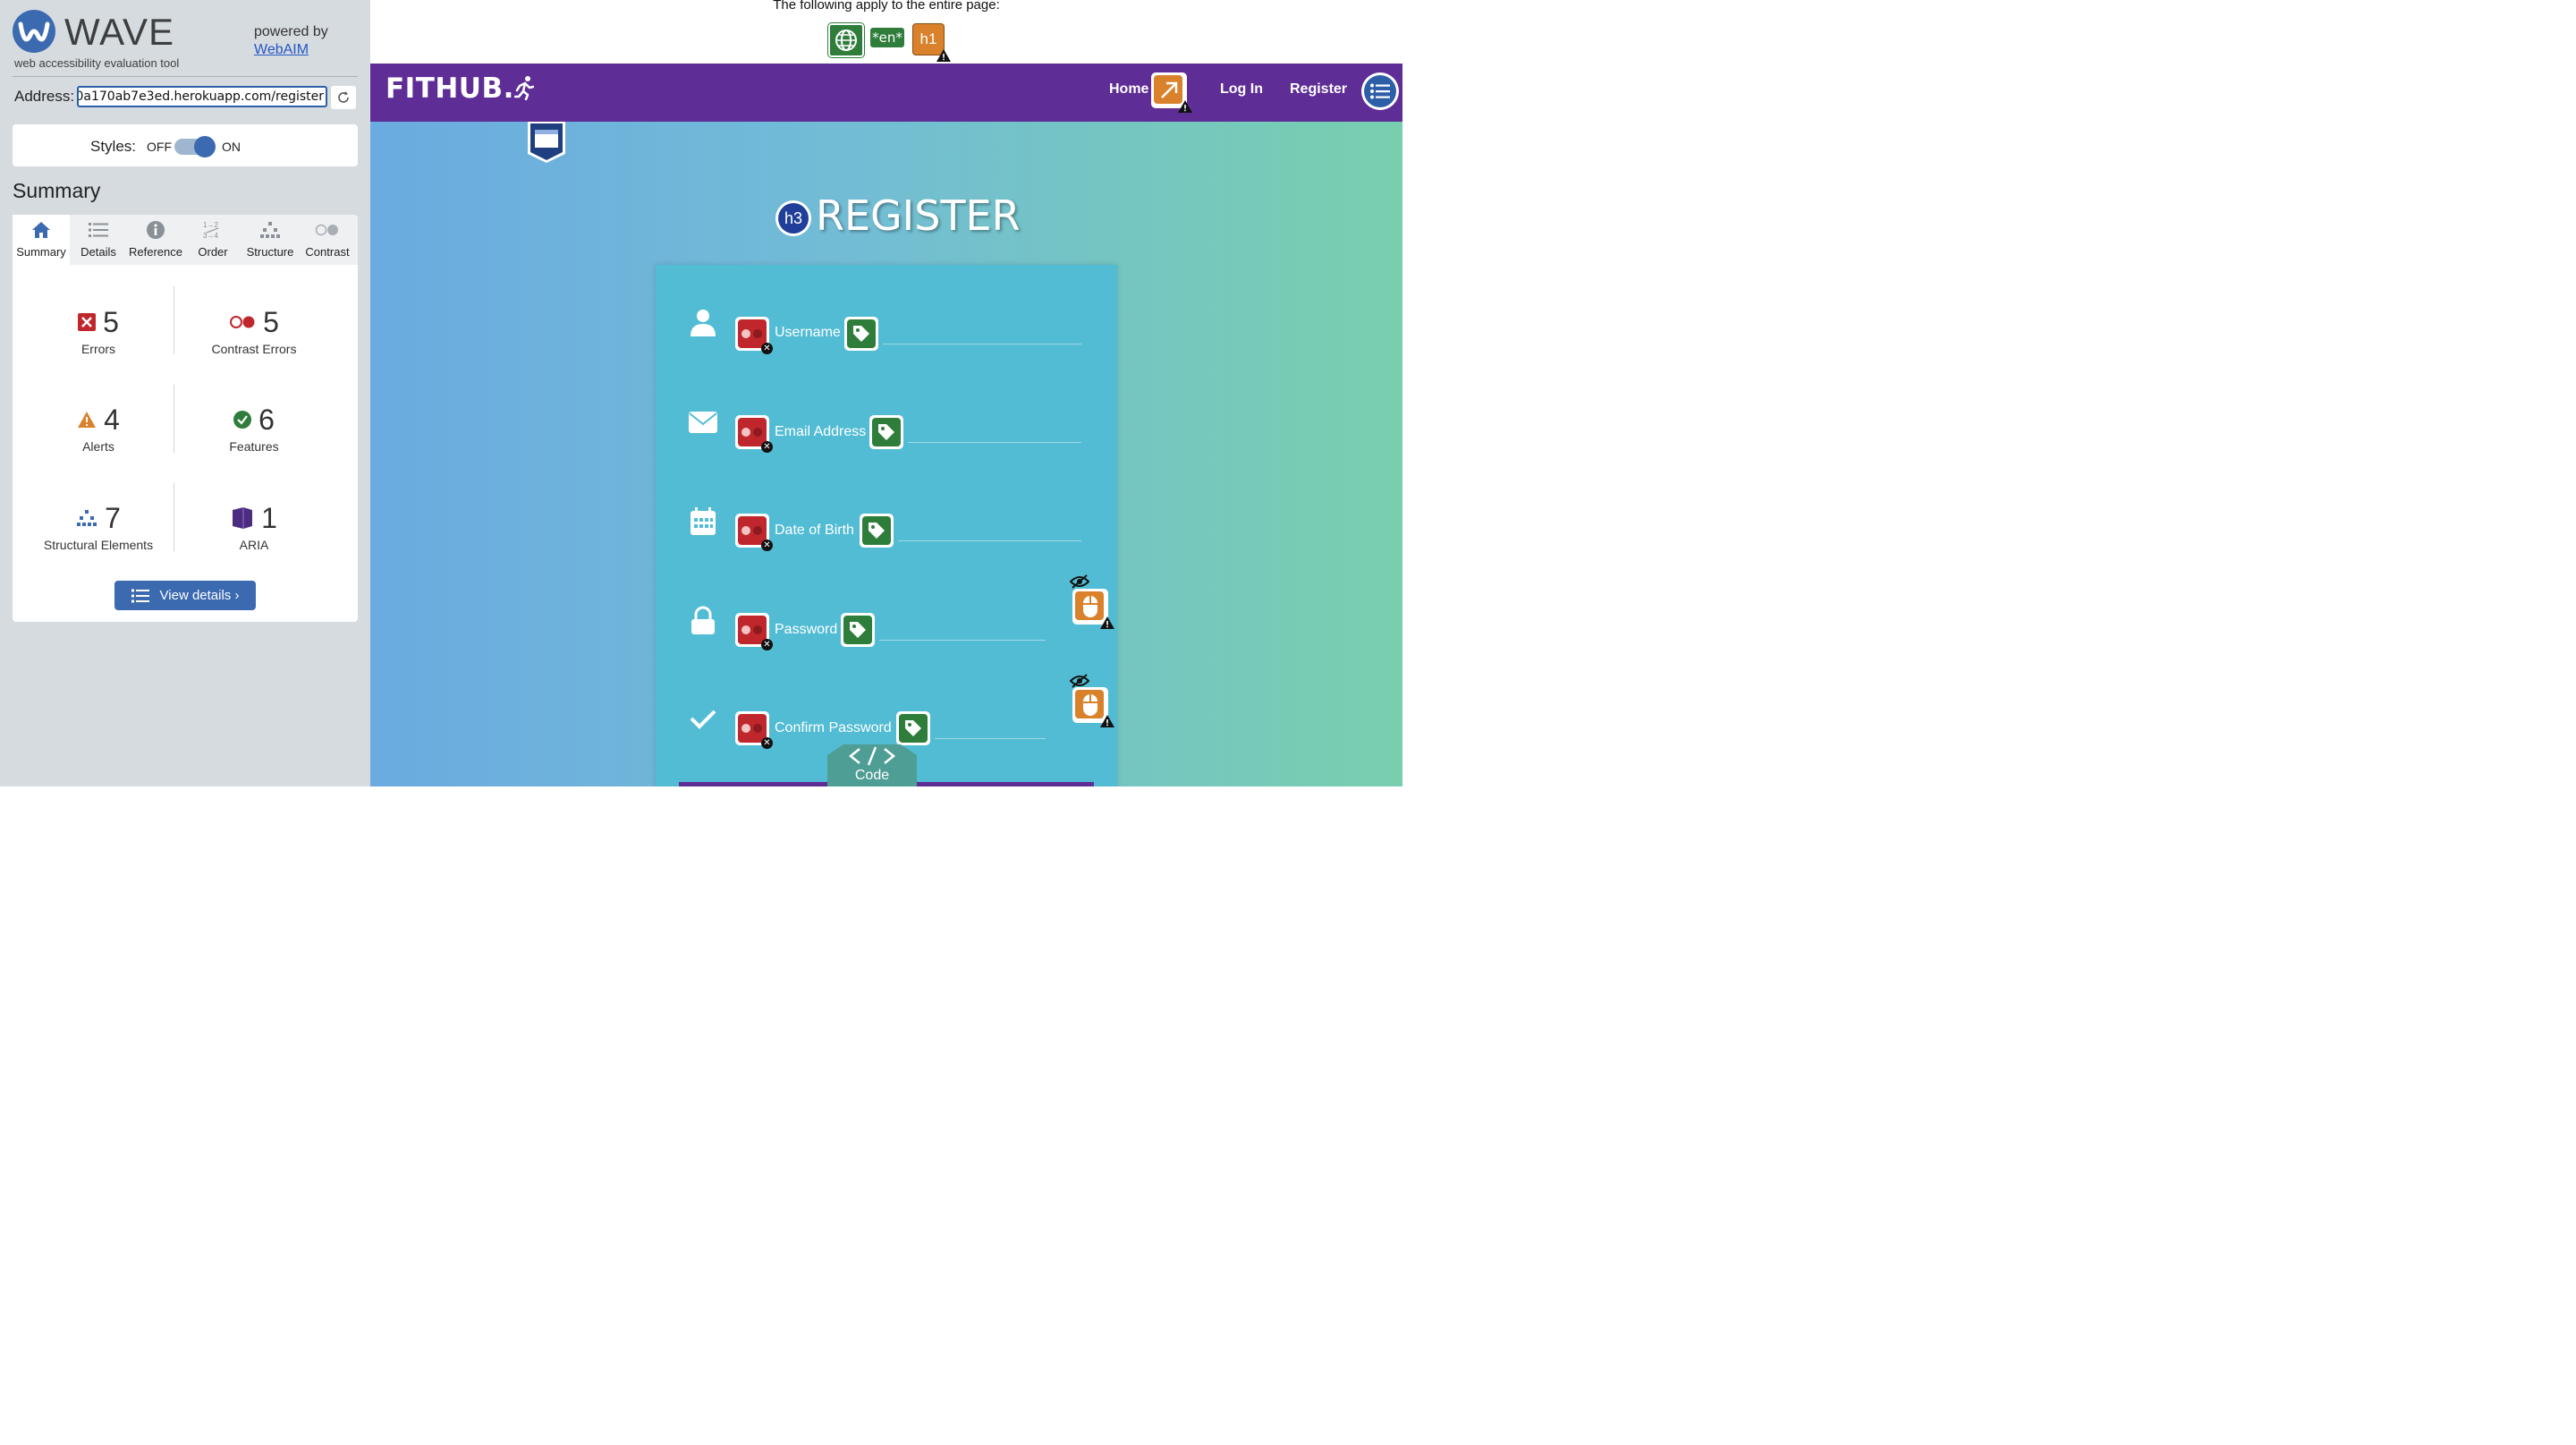 The width and height of the screenshot is (2576, 1445). I want to click on language-feature-icon, so click(846, 40).